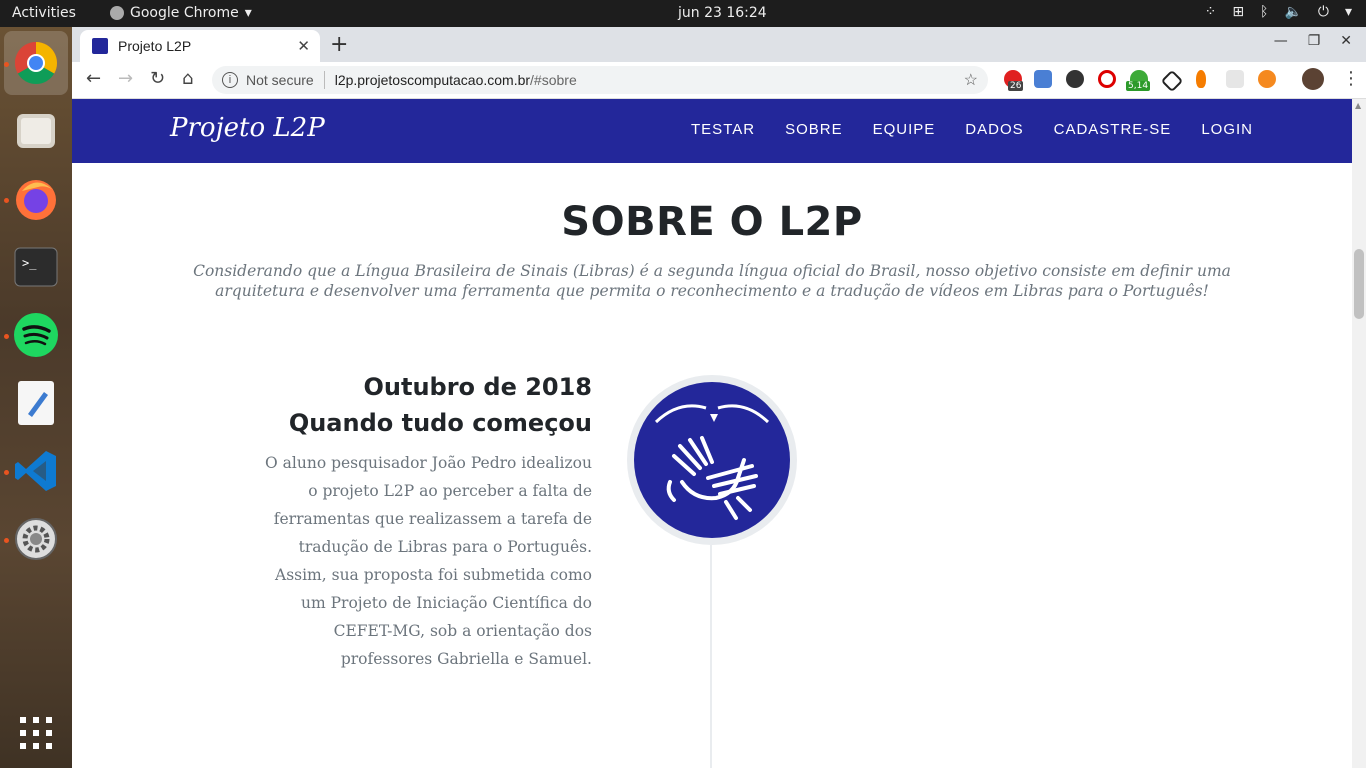 The height and width of the screenshot is (768, 1366). What do you see at coordinates (553, 80) in the screenshot?
I see `url-path: /#sobre` at bounding box center [553, 80].